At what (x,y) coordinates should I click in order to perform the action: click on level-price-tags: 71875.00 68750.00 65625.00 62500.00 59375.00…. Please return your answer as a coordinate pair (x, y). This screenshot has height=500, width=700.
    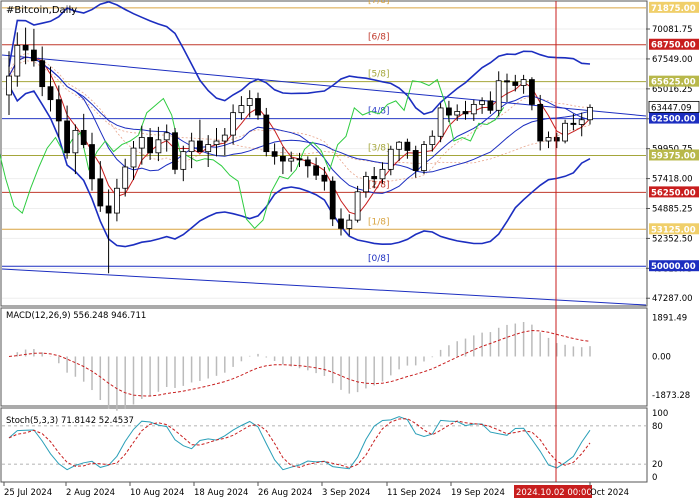
    Looking at the image, I should click on (674, 136).